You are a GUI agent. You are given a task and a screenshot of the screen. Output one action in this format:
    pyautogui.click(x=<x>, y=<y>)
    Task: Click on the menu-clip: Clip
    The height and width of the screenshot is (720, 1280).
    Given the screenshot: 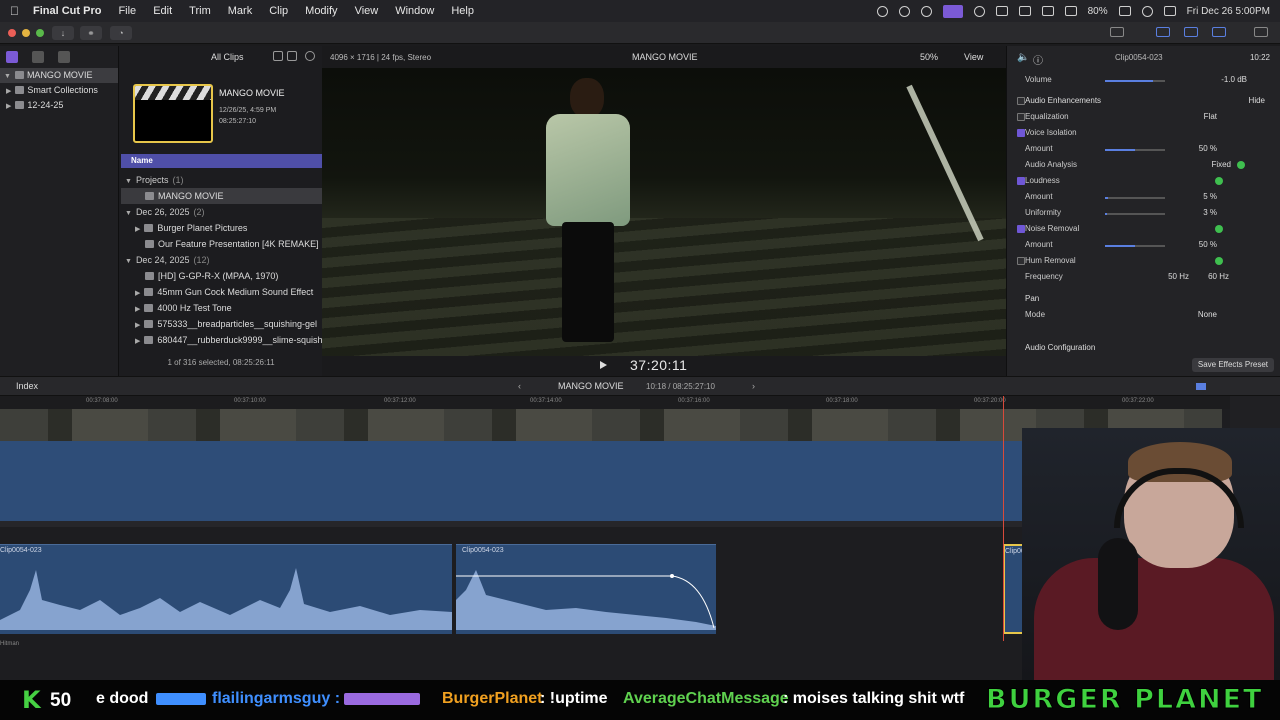 What is the action you would take?
    pyautogui.click(x=278, y=11)
    